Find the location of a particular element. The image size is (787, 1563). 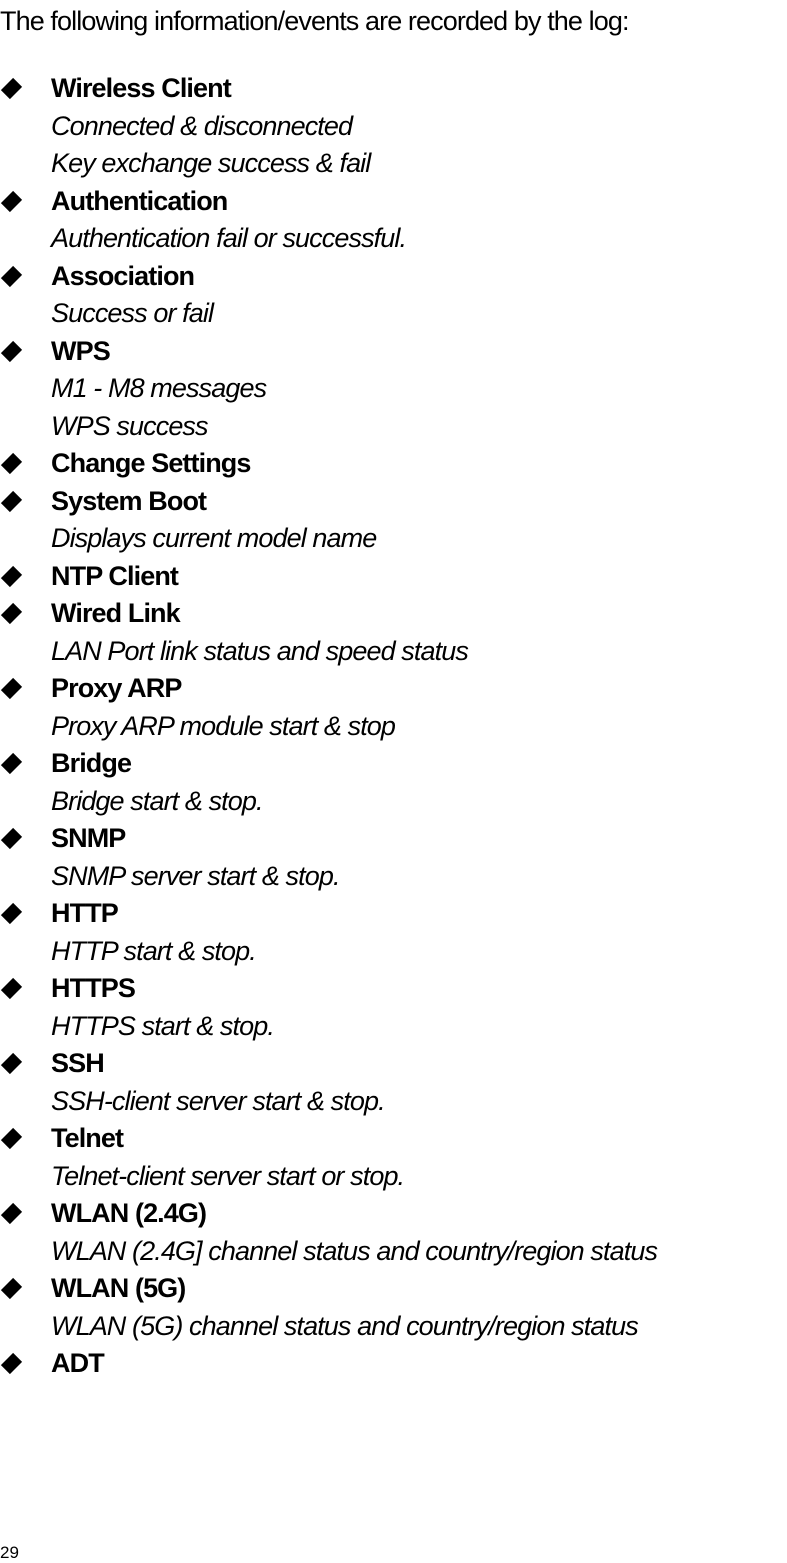

log-event-title: SSH is located at coordinates (78, 1063).